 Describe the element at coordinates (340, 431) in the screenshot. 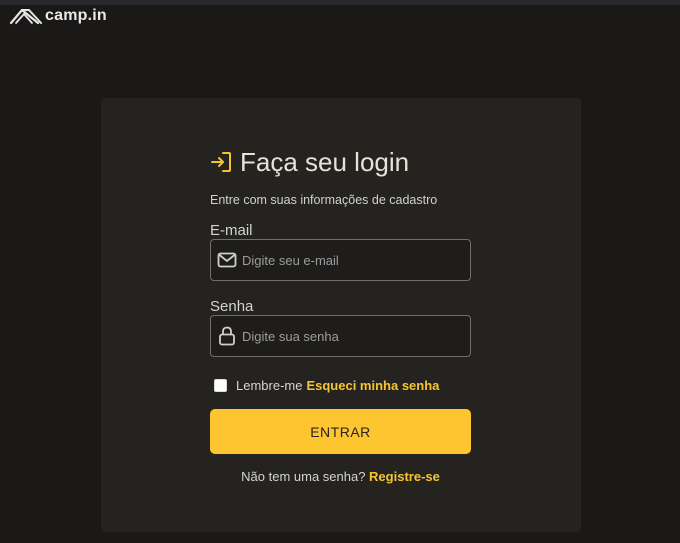

I see `login-button: ENTRAR` at that location.